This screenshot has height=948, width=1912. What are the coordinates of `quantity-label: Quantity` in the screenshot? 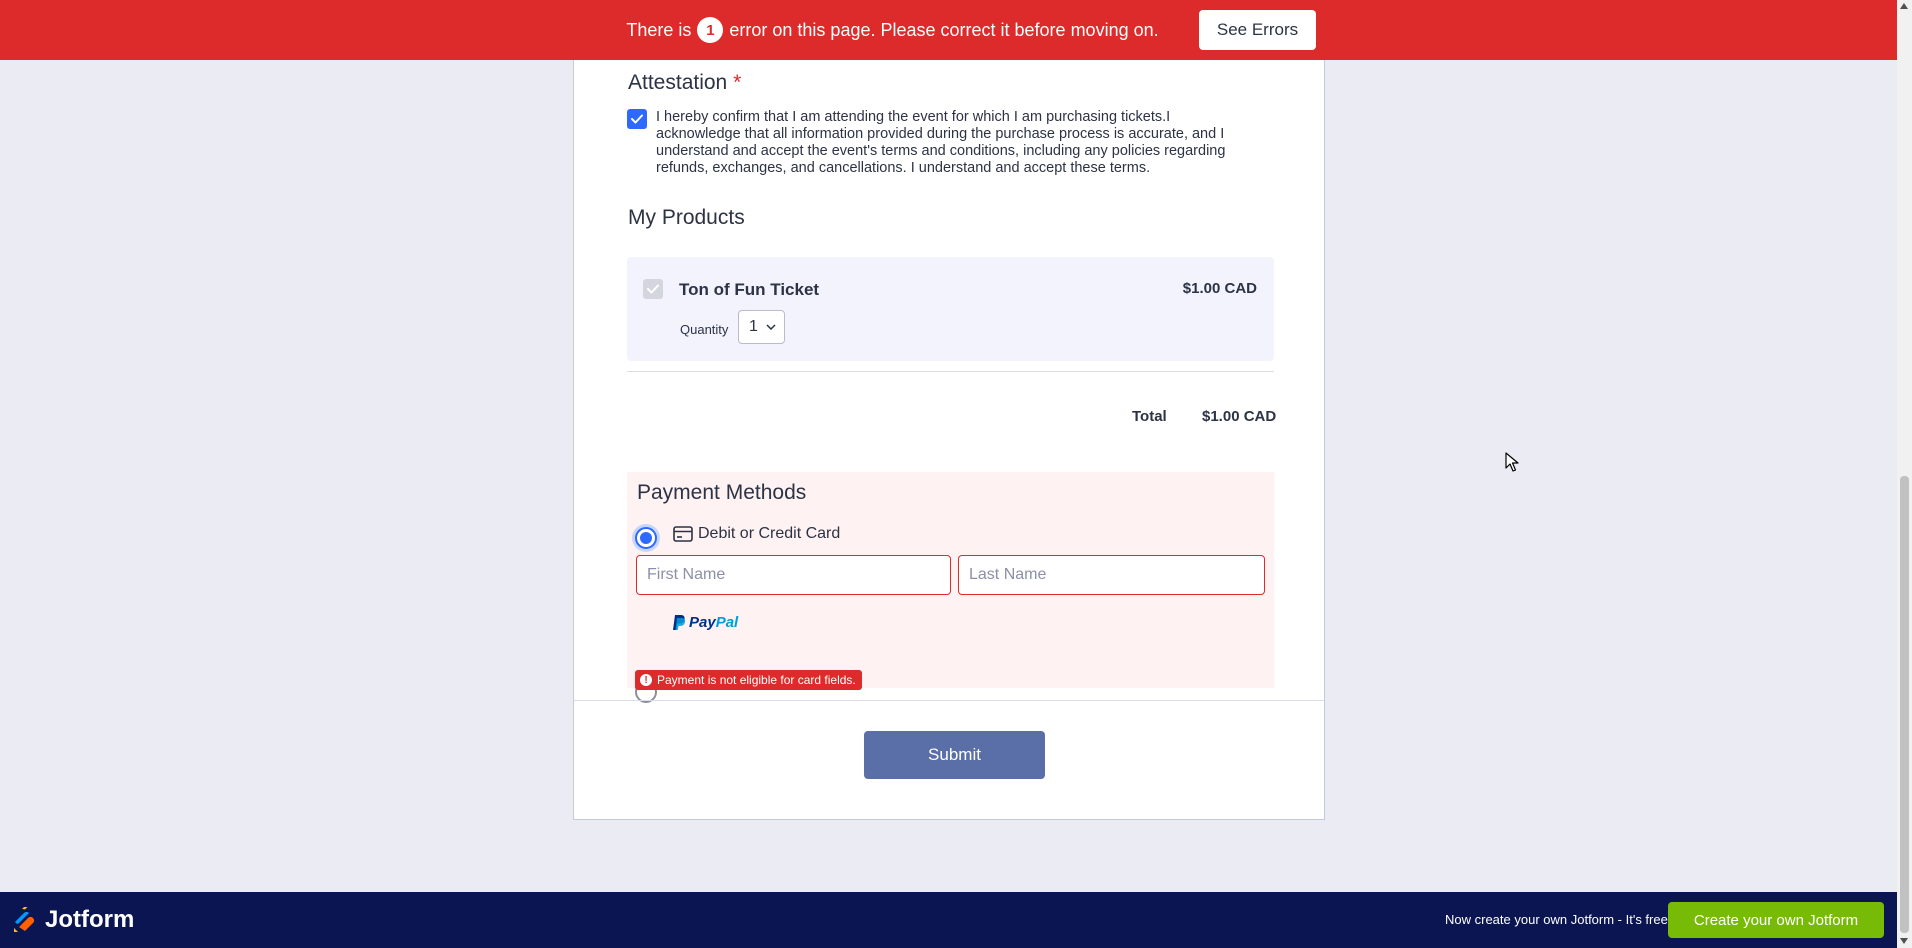 It's located at (704, 329).